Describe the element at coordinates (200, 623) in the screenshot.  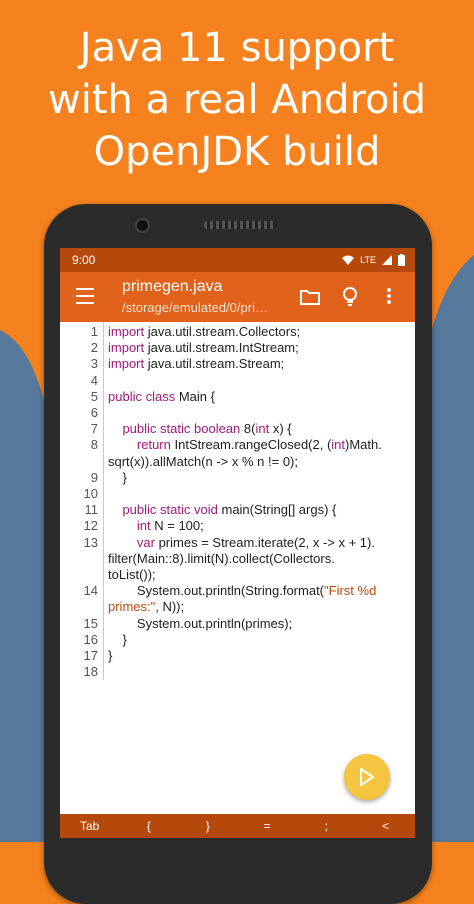
I see `code-text: System.out.println(primes);` at that location.